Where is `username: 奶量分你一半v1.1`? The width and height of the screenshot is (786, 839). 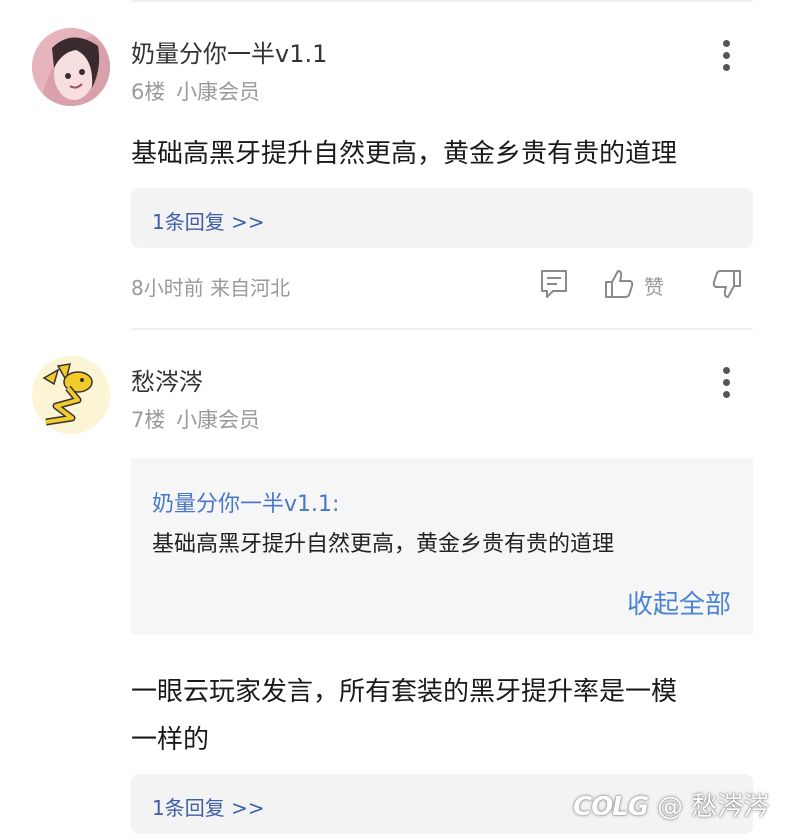
username: 奶量分你一半v1.1 is located at coordinates (229, 51).